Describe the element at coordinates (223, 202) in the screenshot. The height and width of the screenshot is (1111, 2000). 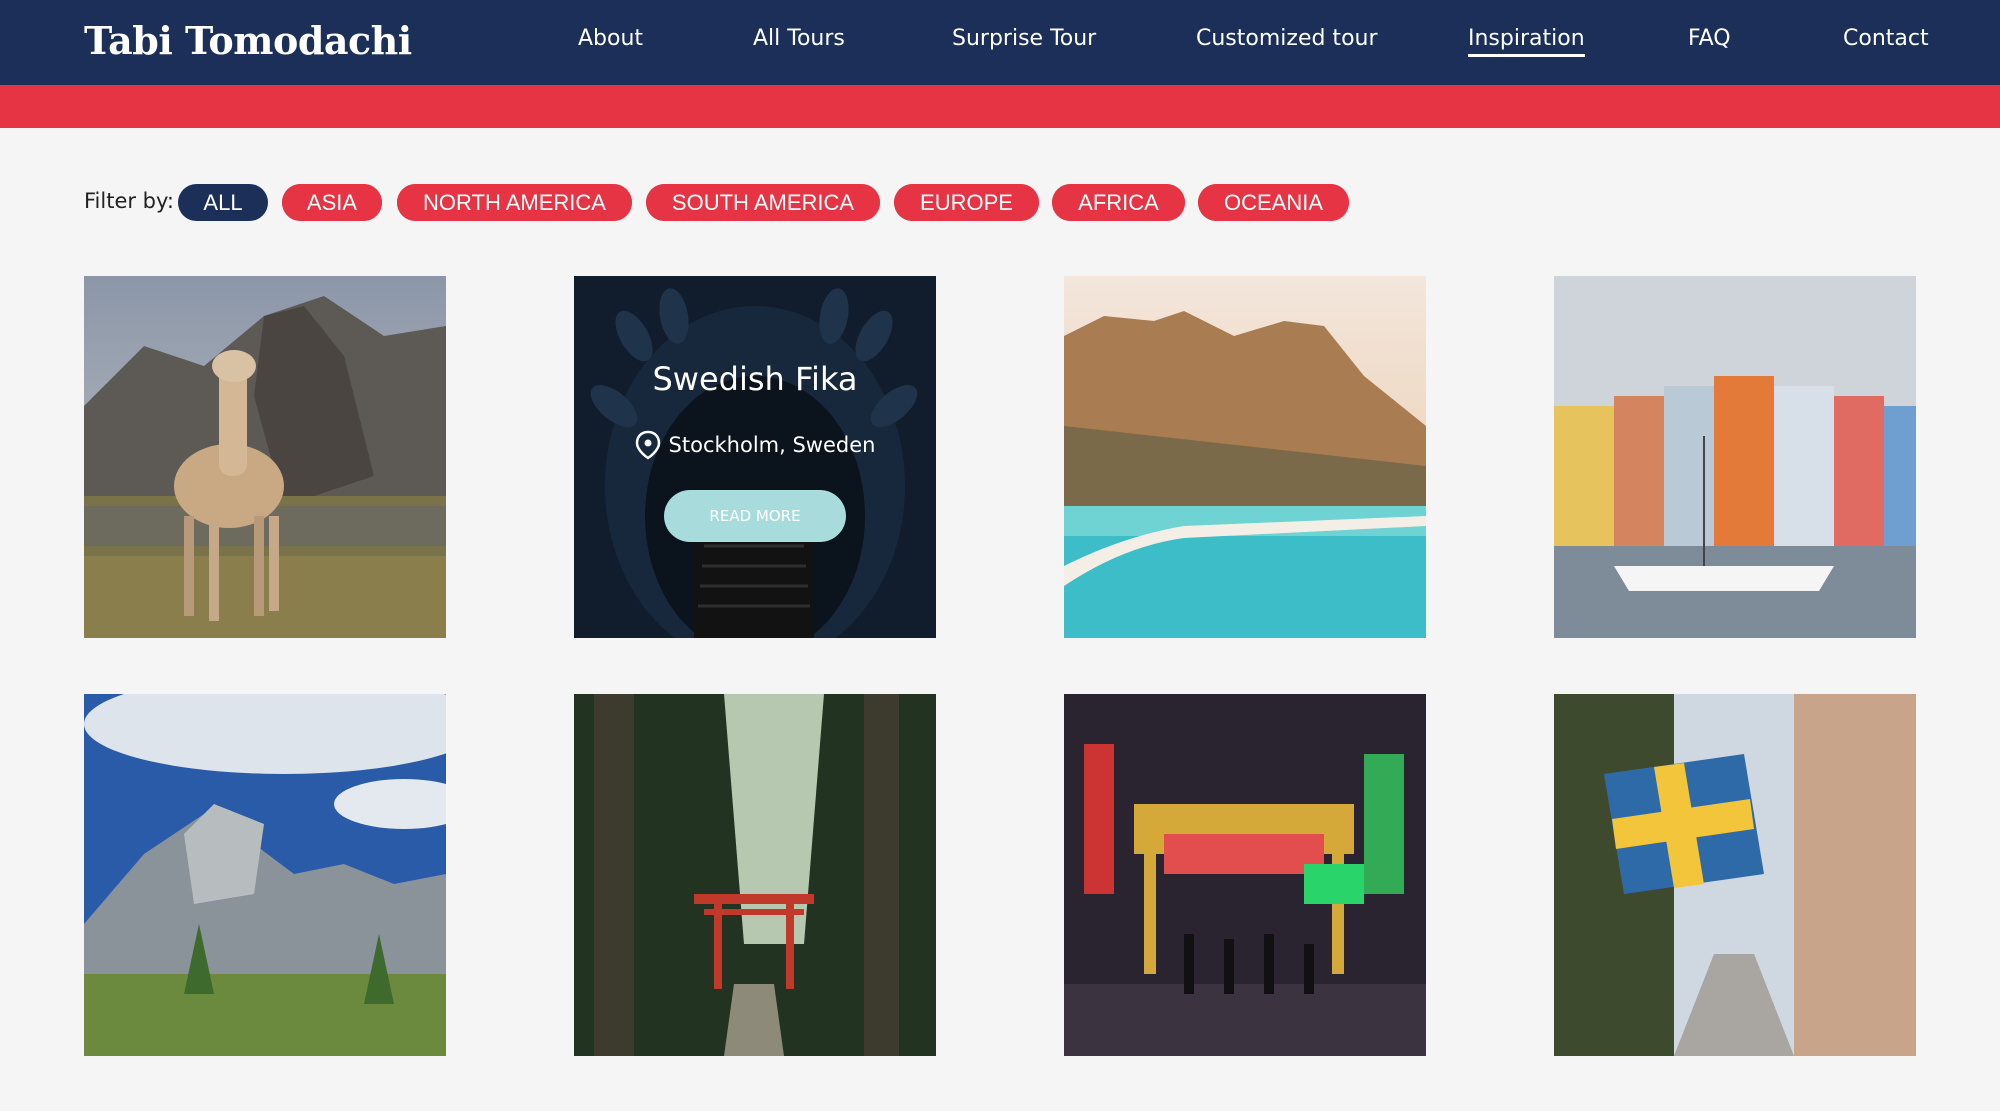
I see `filter-all: ALL` at that location.